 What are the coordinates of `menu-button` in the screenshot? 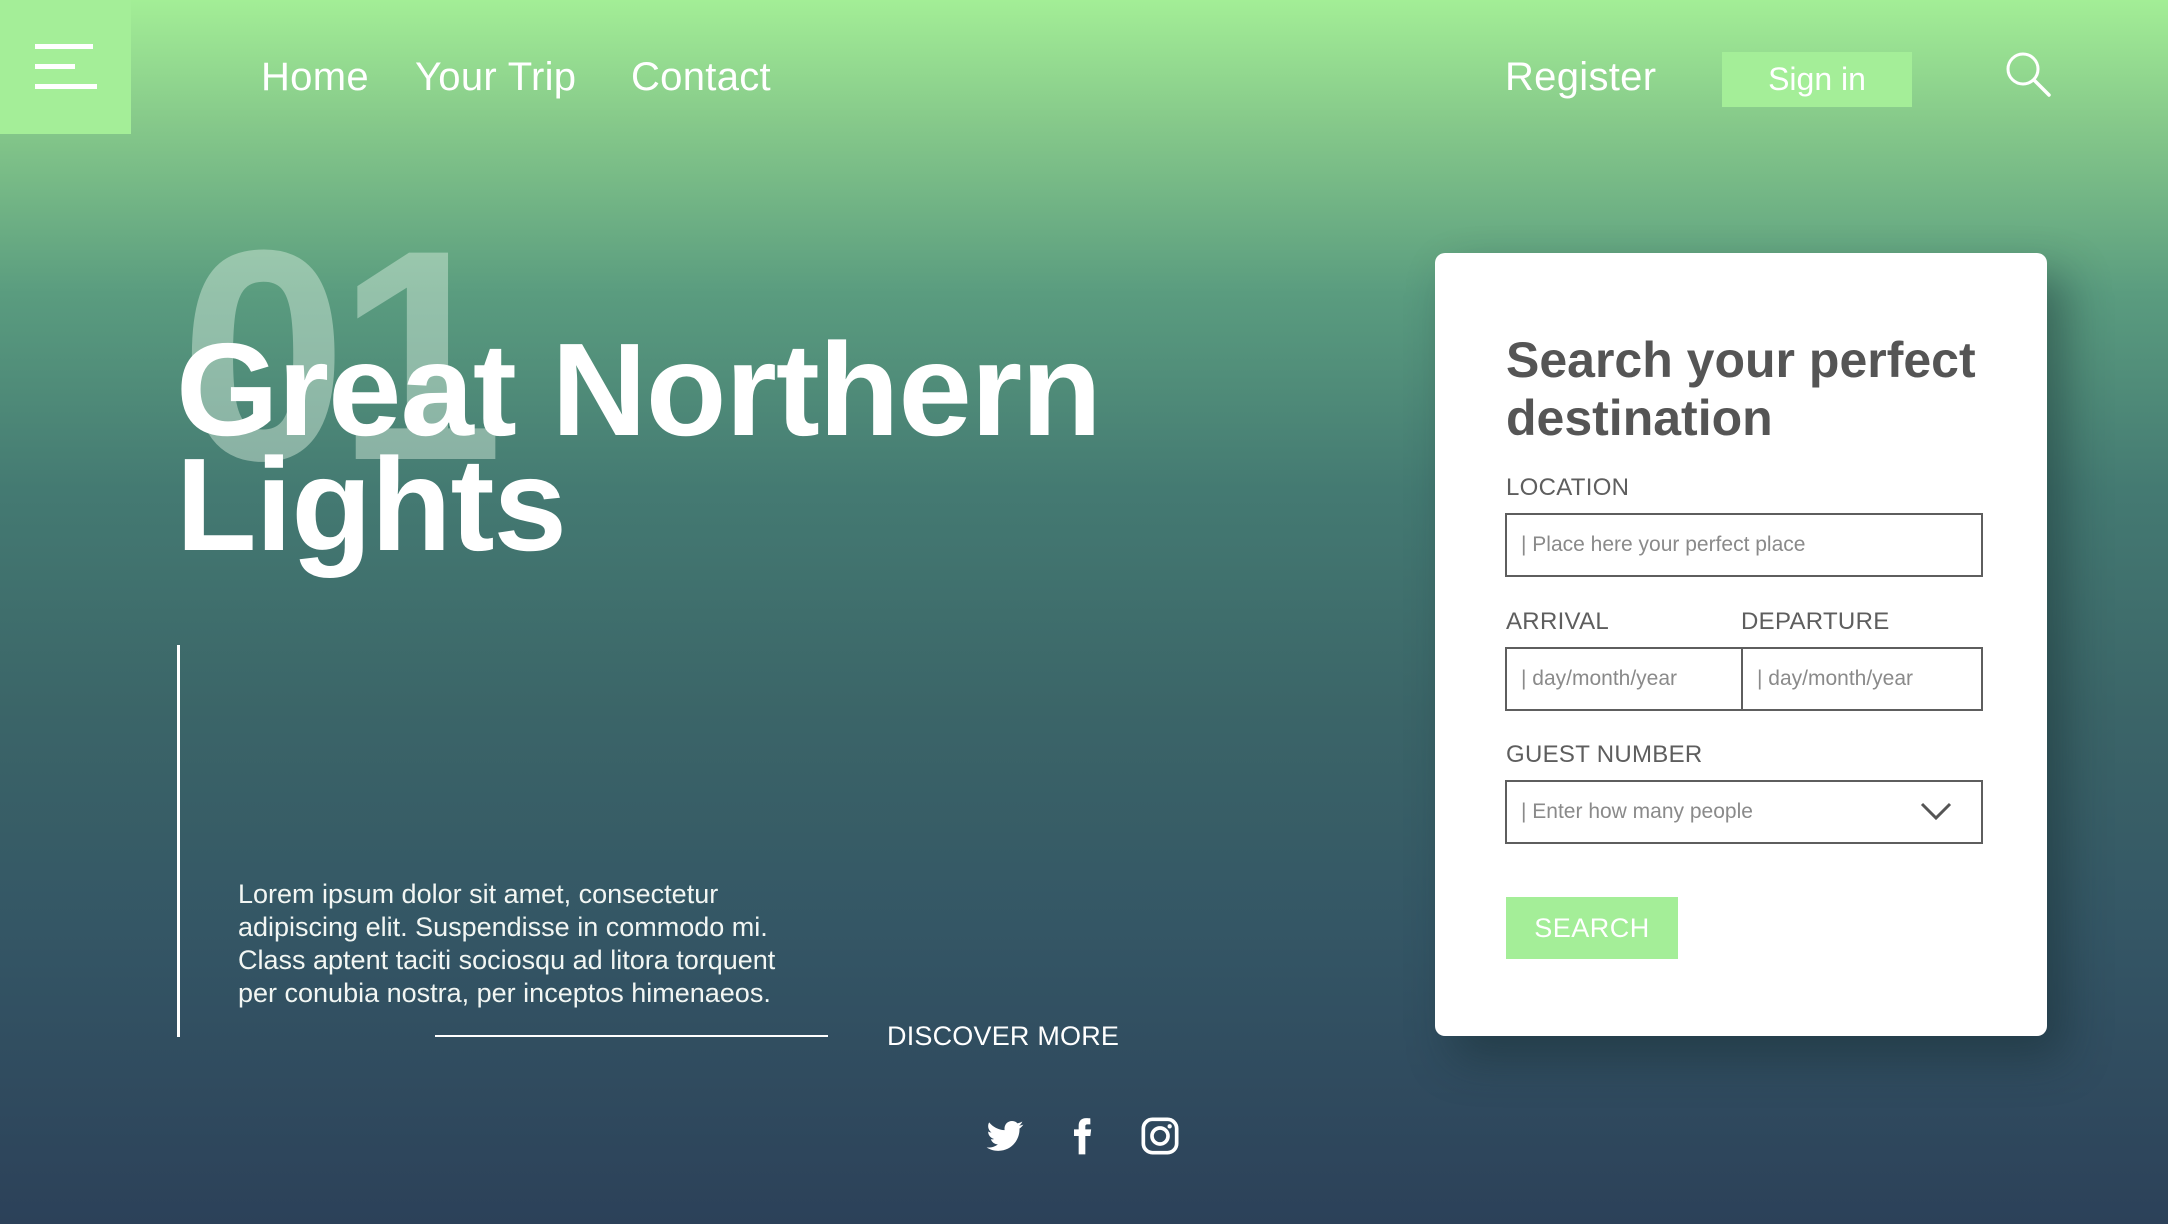 It's located at (65, 67).